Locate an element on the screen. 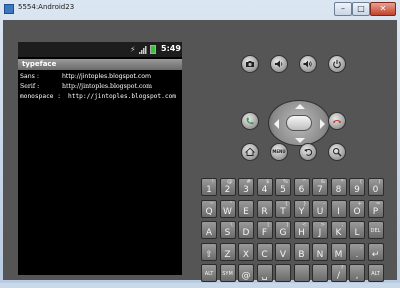 The image size is (400, 288). key-del: DEL is located at coordinates (375, 230).